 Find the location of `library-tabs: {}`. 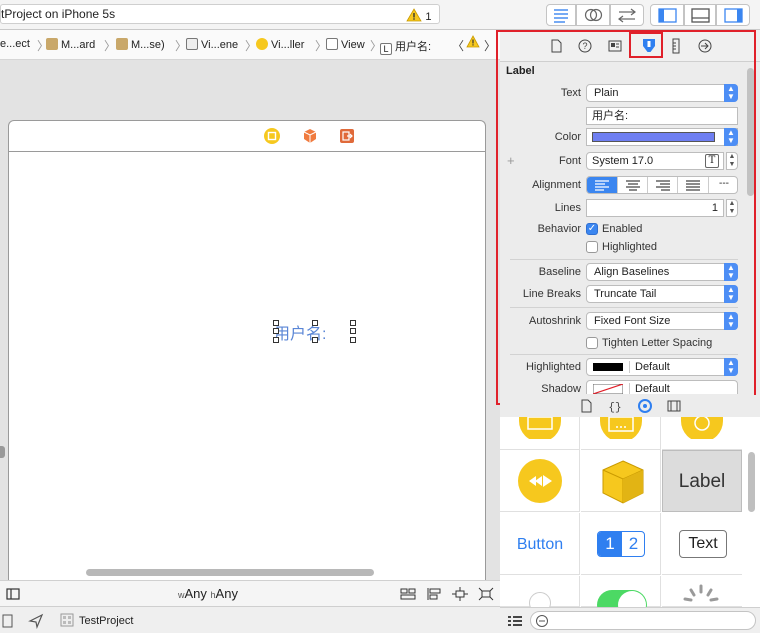

library-tabs: {} is located at coordinates (630, 406).